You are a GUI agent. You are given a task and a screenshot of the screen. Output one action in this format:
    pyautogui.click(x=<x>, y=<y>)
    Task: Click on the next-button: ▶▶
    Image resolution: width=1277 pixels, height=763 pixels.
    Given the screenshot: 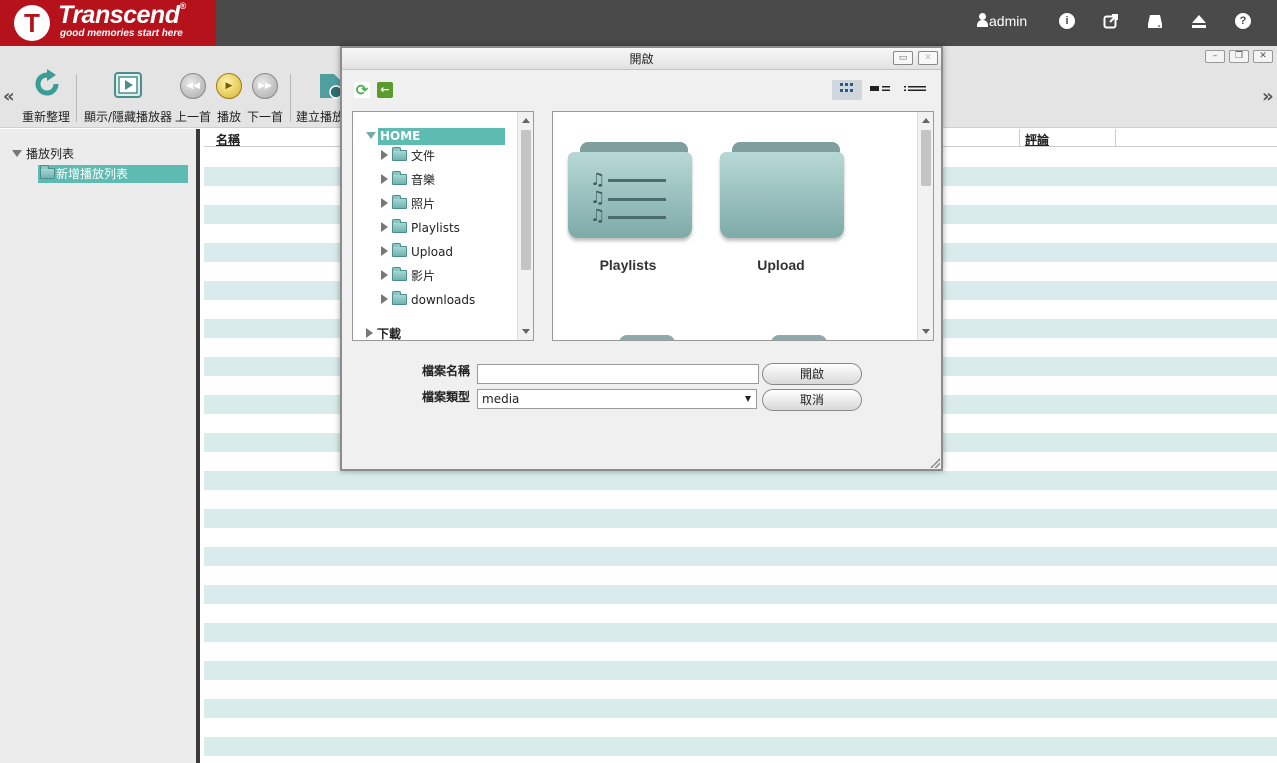 What is the action you would take?
    pyautogui.click(x=265, y=86)
    